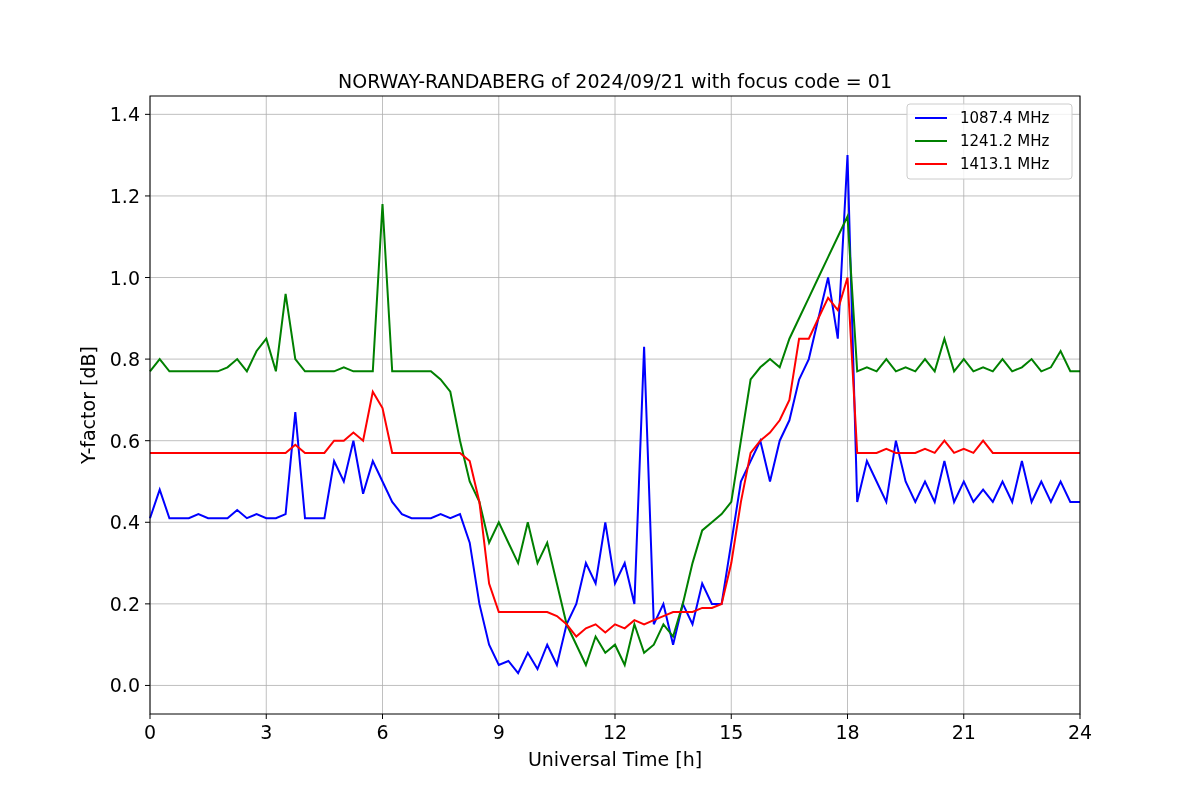  What do you see at coordinates (150, 732) in the screenshot?
I see `tick-label: 0` at bounding box center [150, 732].